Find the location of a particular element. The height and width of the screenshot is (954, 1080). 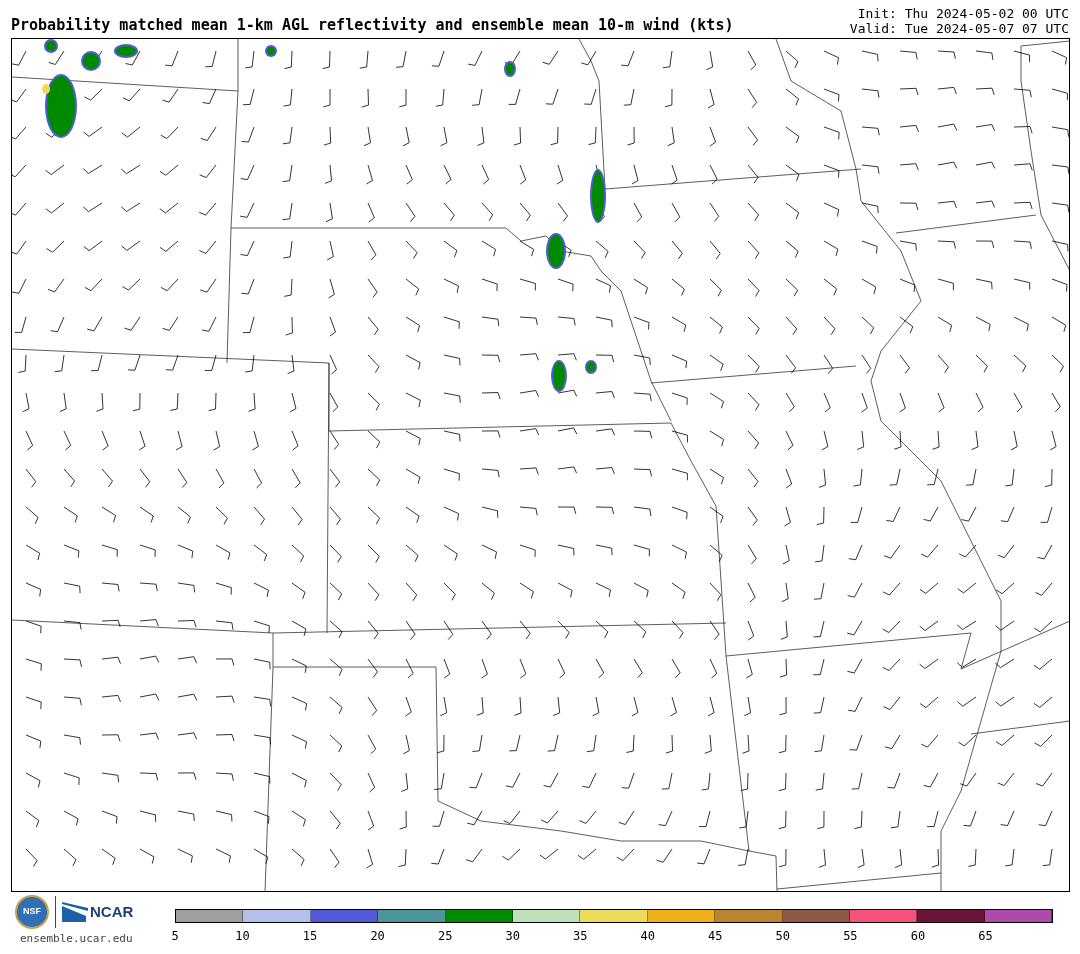

valid-time: Valid: Tue 2024-05-07 07 UTC is located at coordinates (959, 28).